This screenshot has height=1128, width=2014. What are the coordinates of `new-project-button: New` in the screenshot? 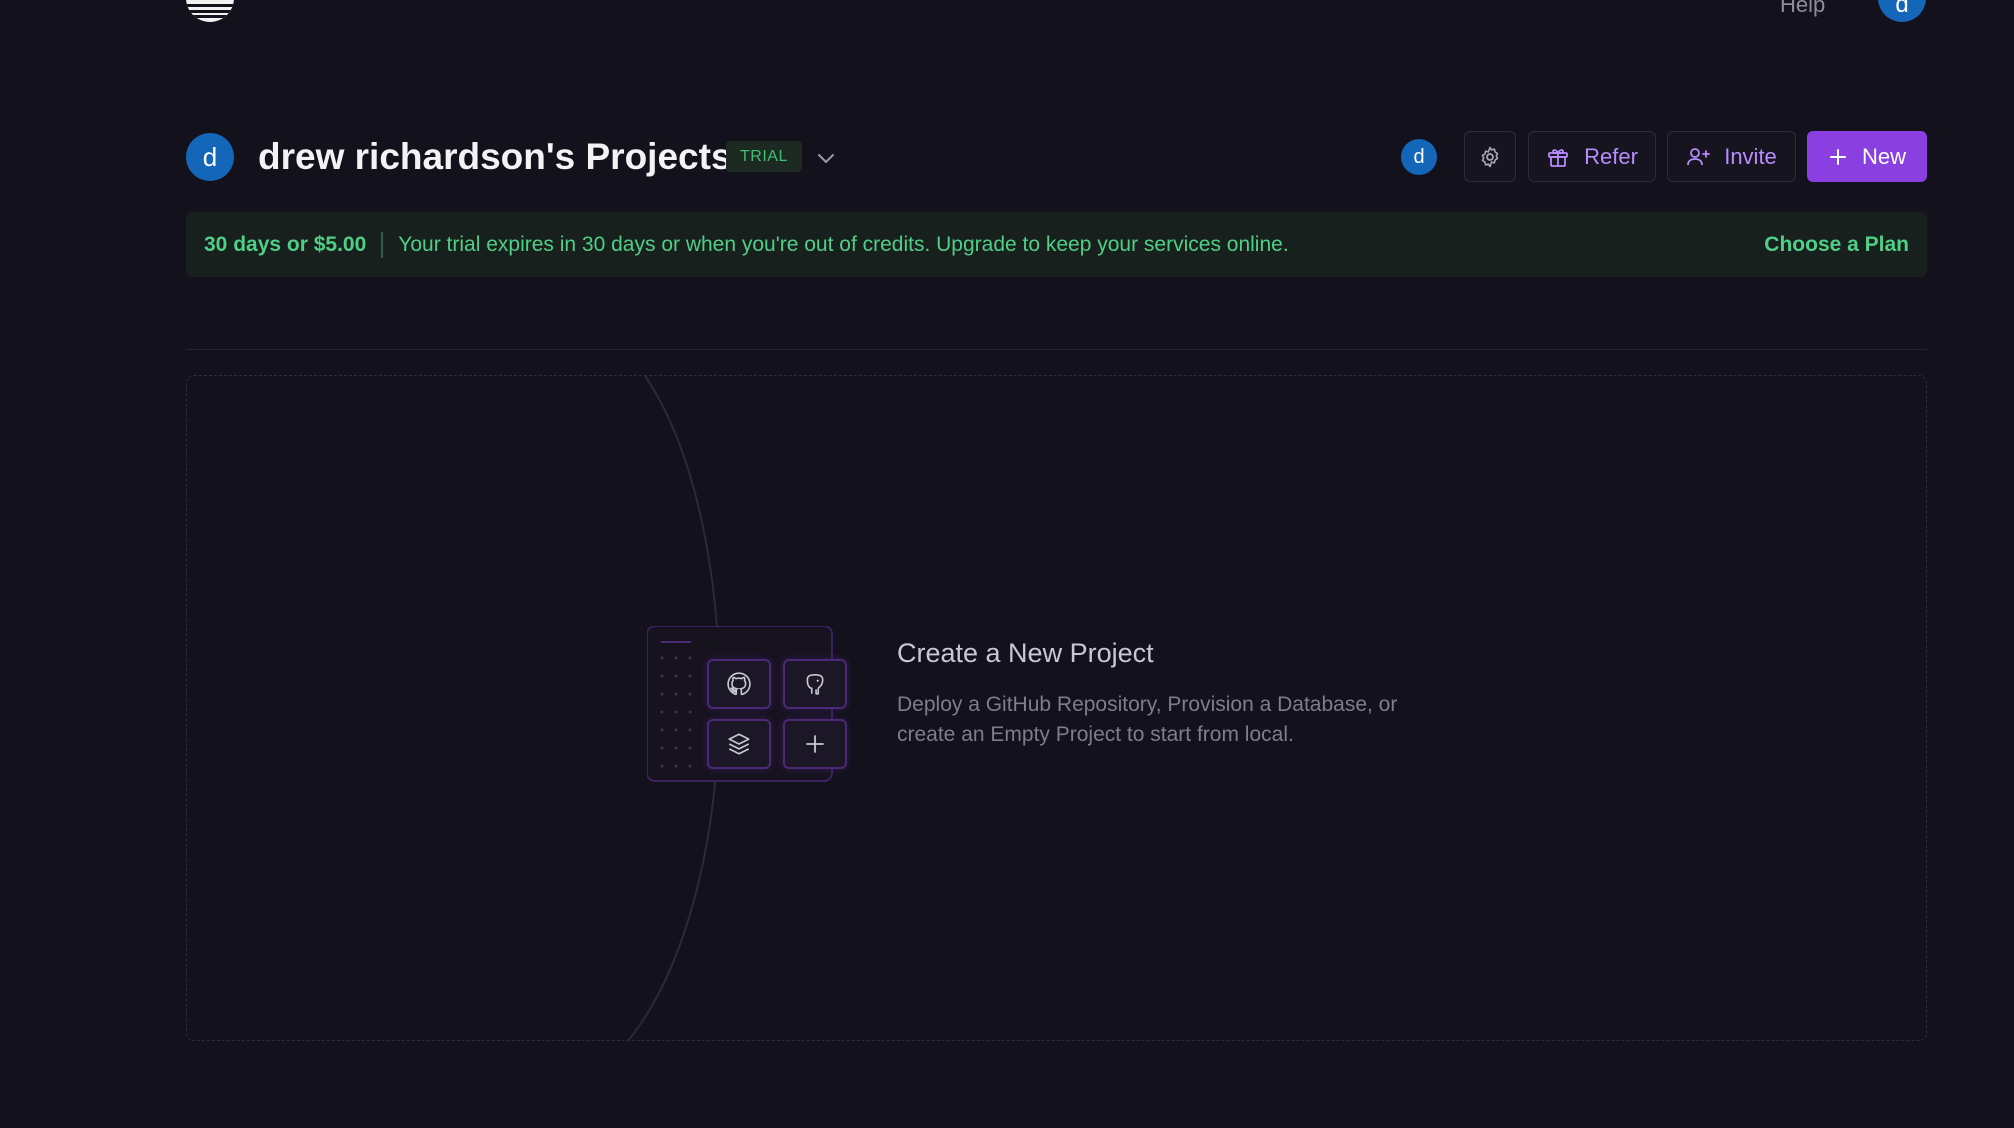 It's located at (1867, 156).